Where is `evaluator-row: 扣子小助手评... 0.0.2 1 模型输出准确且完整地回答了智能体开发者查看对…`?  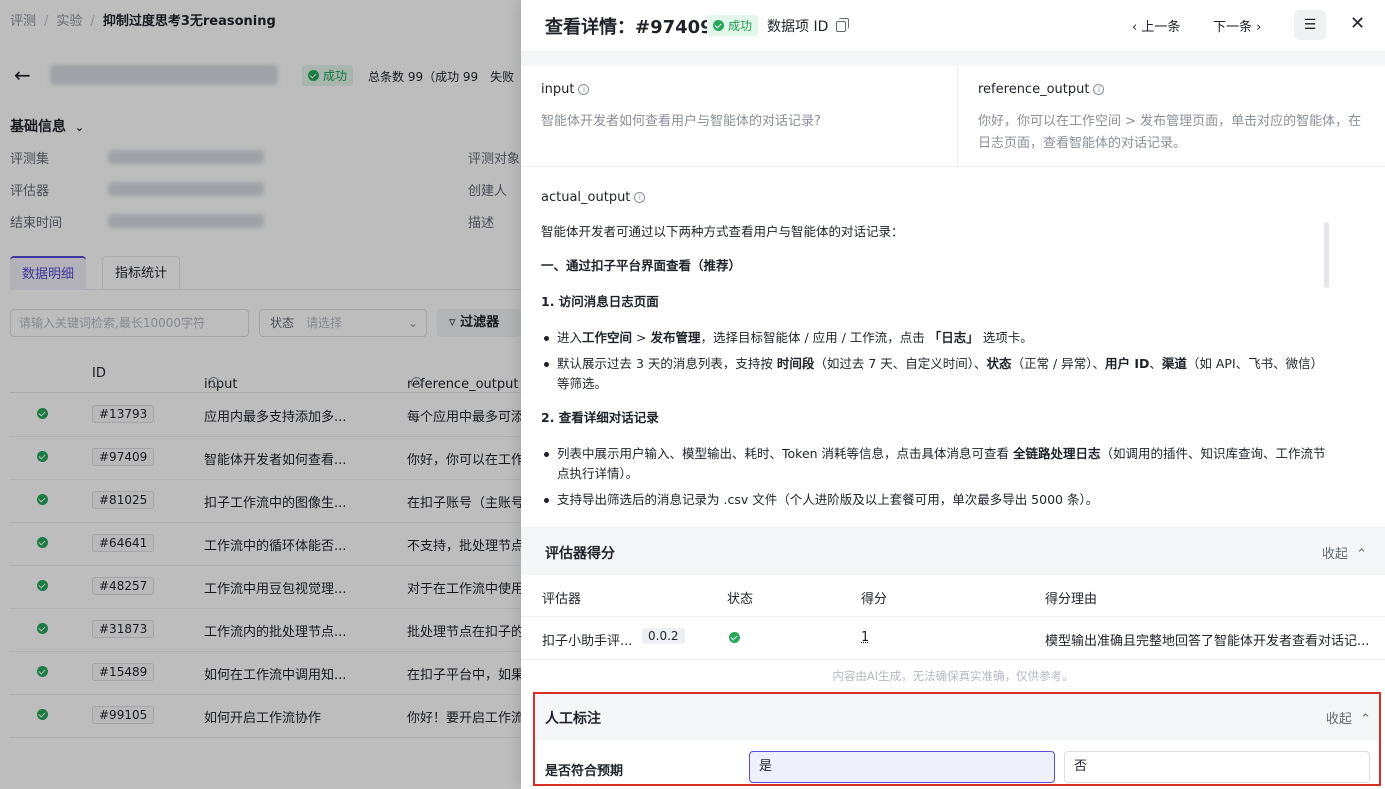
evaluator-row: 扣子小助手评... 0.0.2 1 模型输出准确且完整地回答了智能体开发者查看对… is located at coordinates (953, 638).